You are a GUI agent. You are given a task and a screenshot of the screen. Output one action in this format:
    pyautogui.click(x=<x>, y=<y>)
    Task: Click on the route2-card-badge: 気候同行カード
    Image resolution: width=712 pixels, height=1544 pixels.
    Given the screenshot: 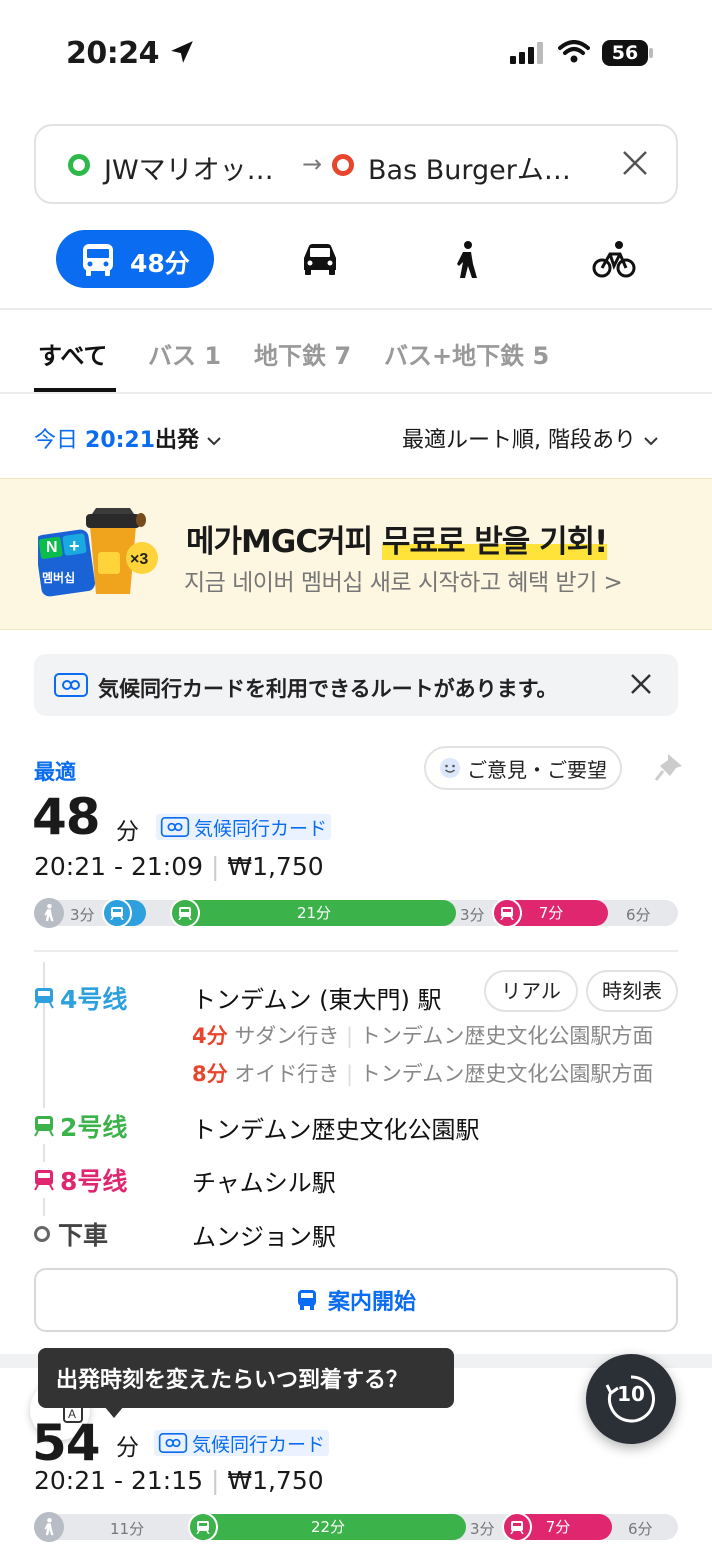 What is the action you would take?
    pyautogui.click(x=242, y=1443)
    